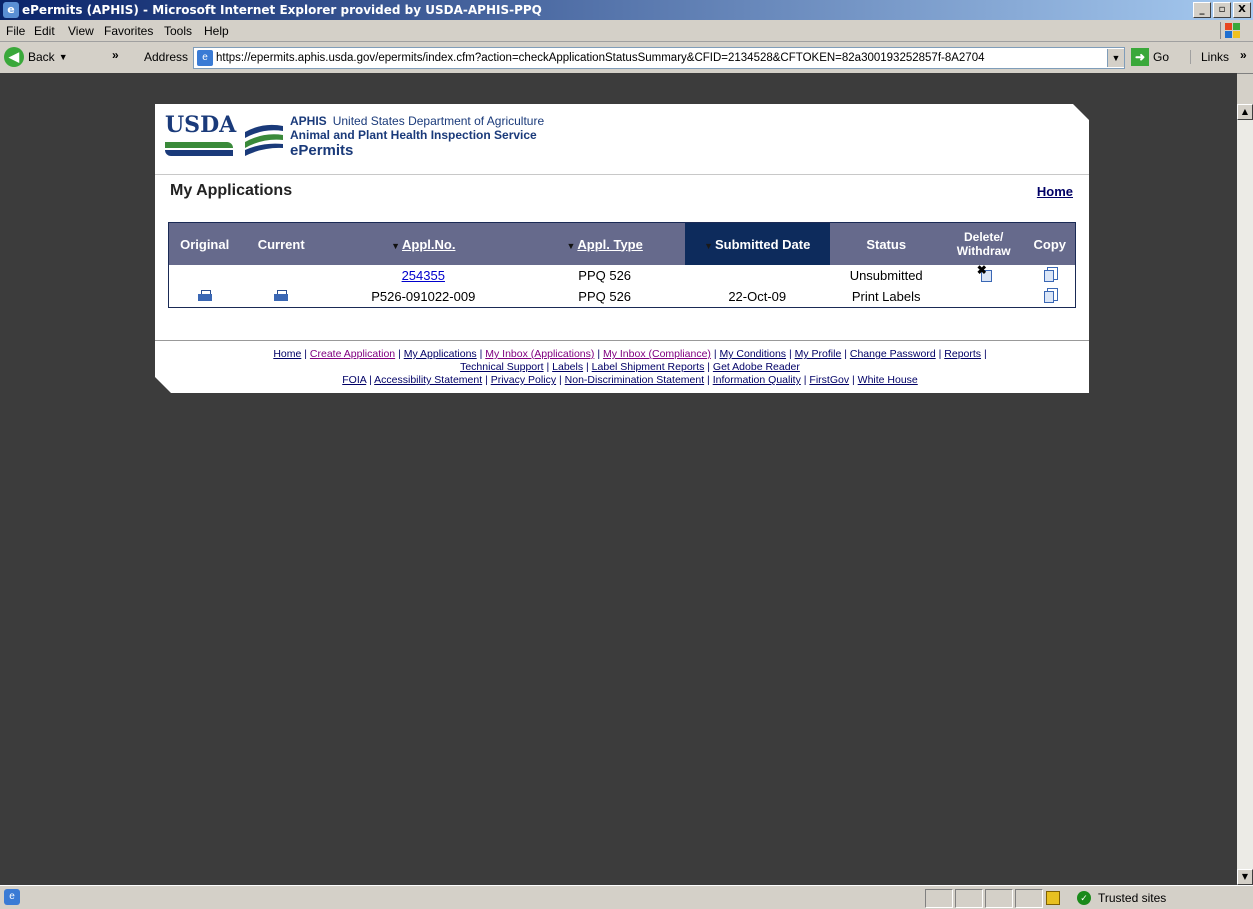 Image resolution: width=1253 pixels, height=909 pixels. Describe the element at coordinates (1245, 877) in the screenshot. I see `scroll-down-icon: ▼` at that location.